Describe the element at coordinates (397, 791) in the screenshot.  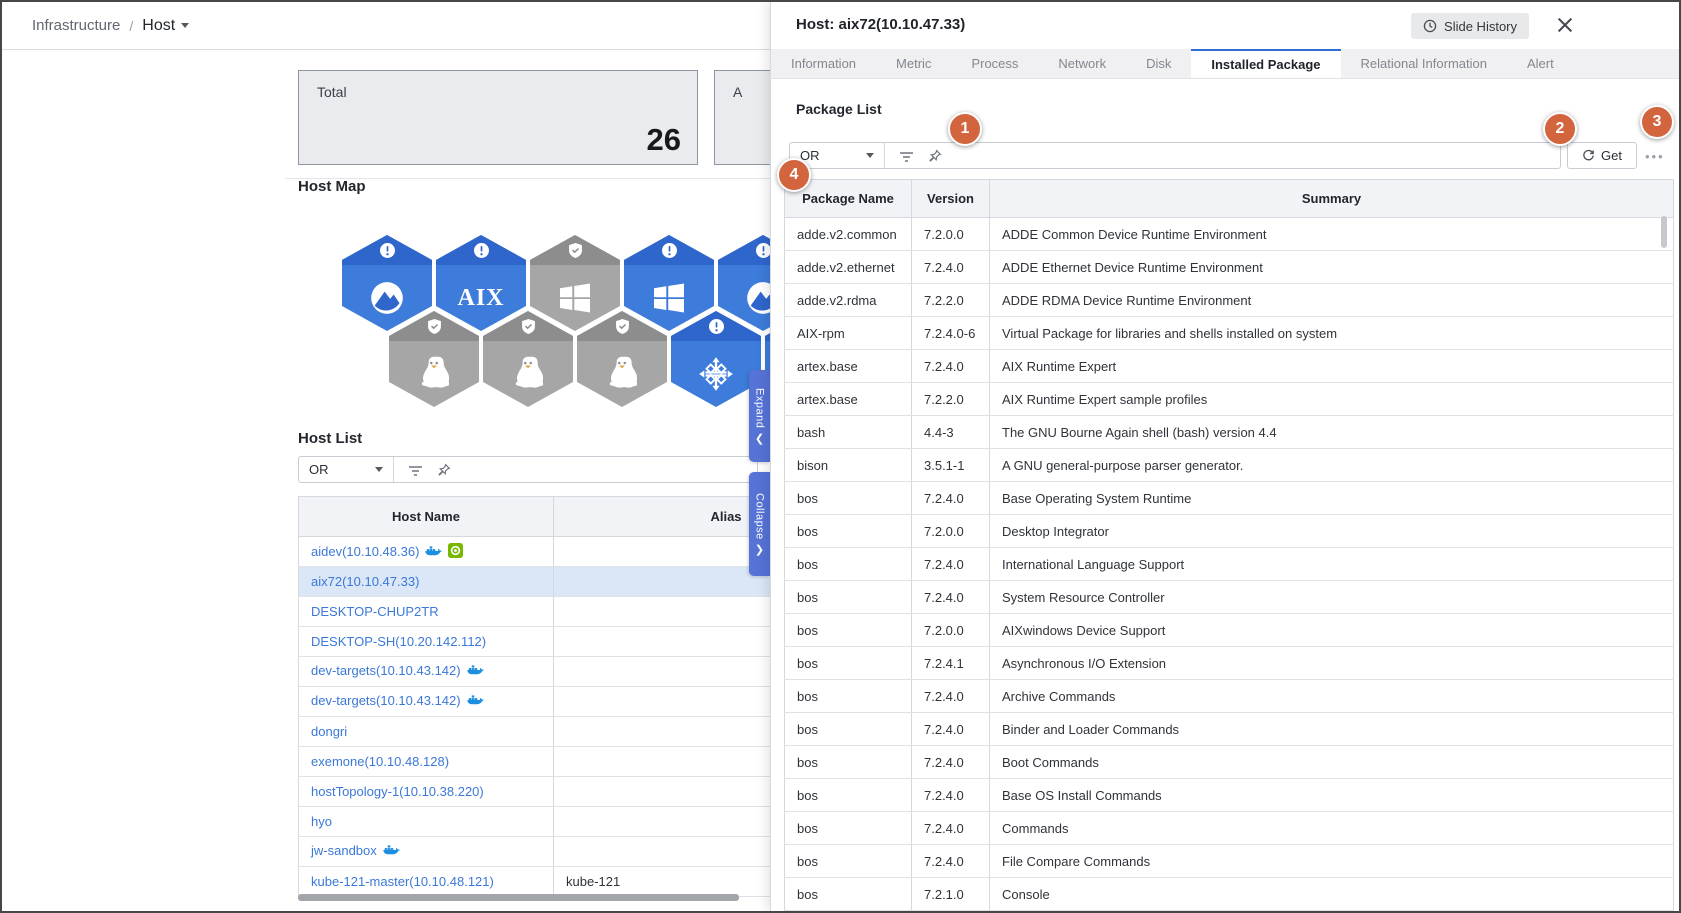
I see `host-link: hostTopology-1(10.10.38.220)` at that location.